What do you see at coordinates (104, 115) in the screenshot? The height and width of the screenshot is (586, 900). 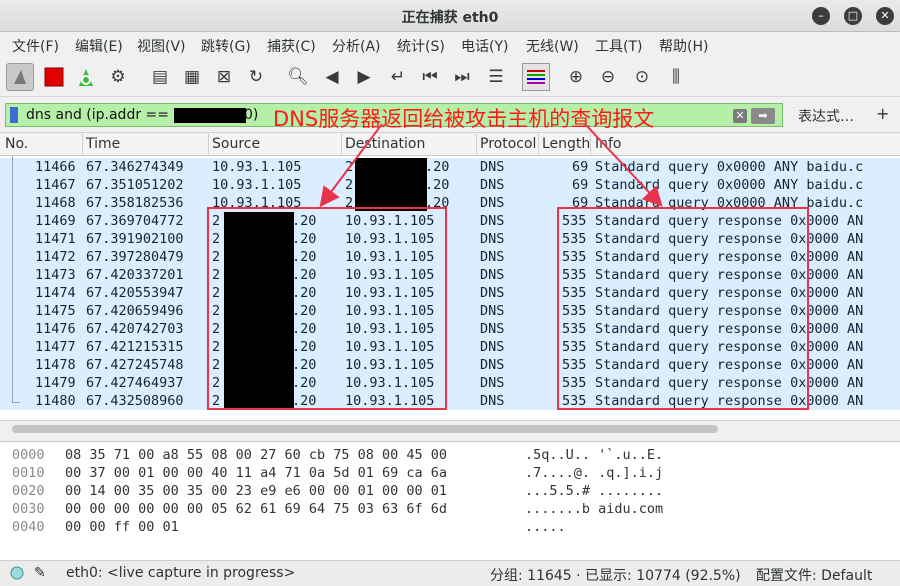 I see `filter-text: dns and (ip.addr == 2` at bounding box center [104, 115].